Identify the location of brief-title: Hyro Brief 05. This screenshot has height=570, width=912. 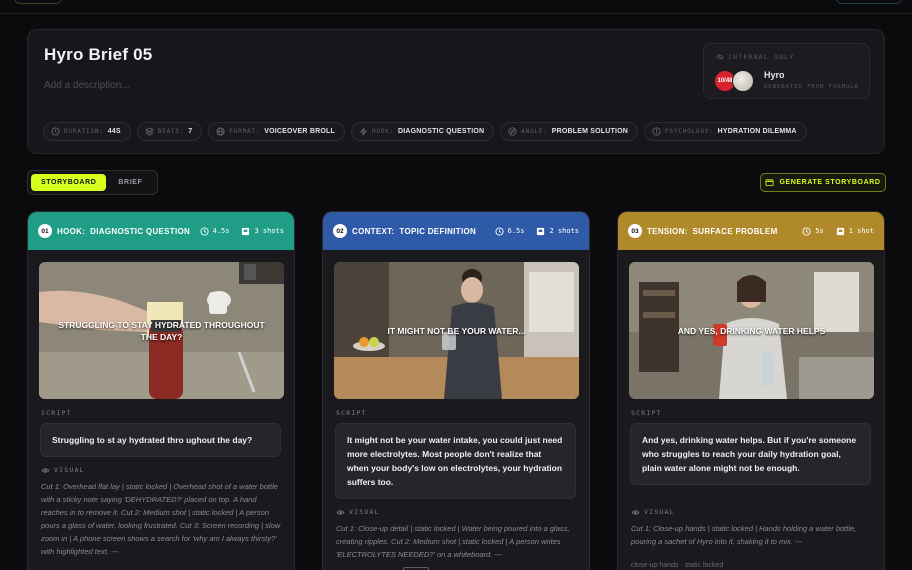
(98, 55).